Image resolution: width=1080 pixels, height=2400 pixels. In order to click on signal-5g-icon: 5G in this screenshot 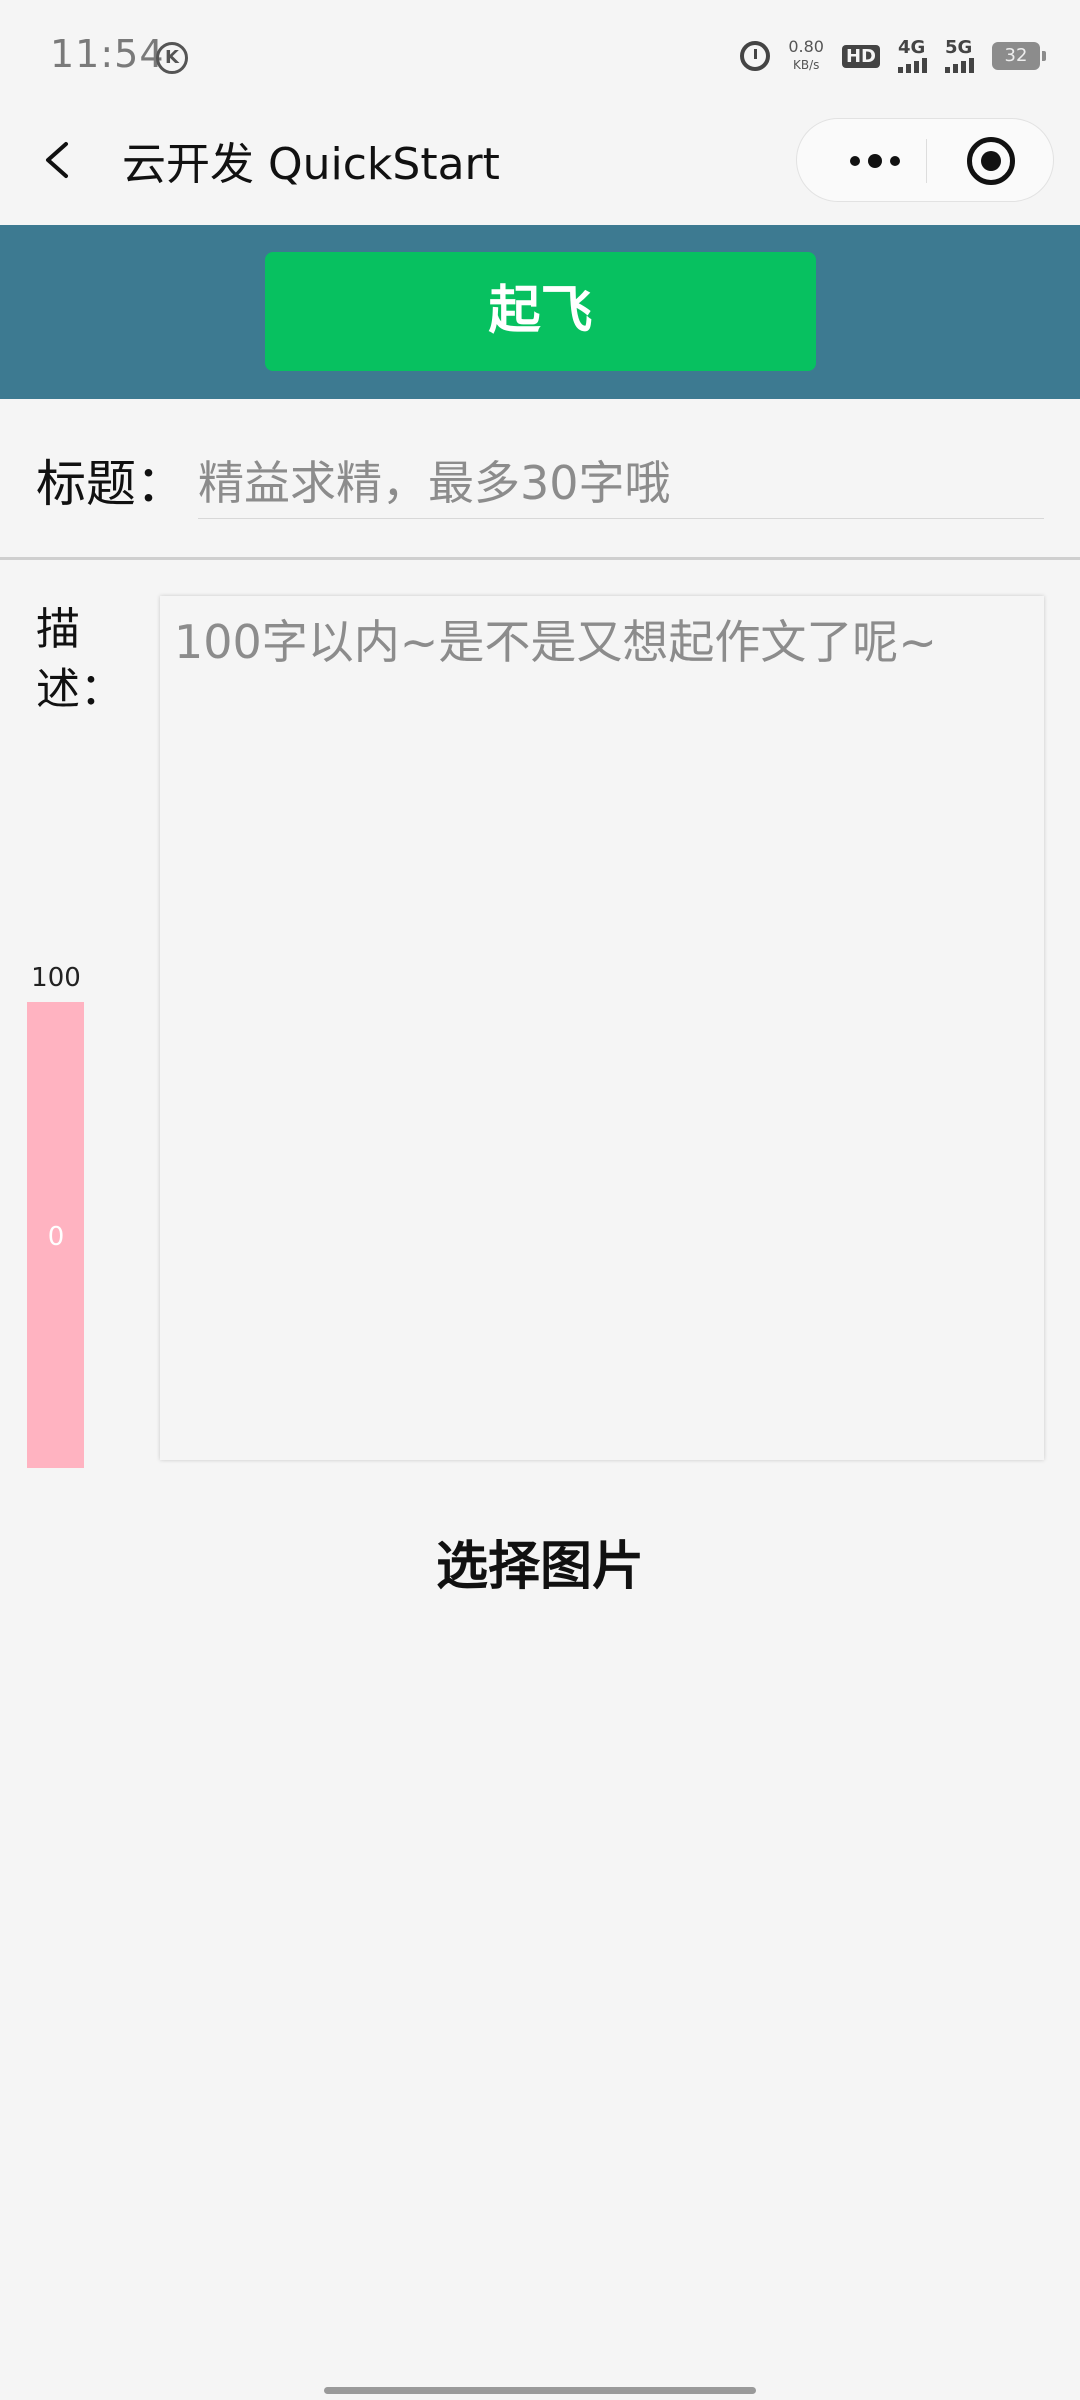, I will do `click(959, 56)`.